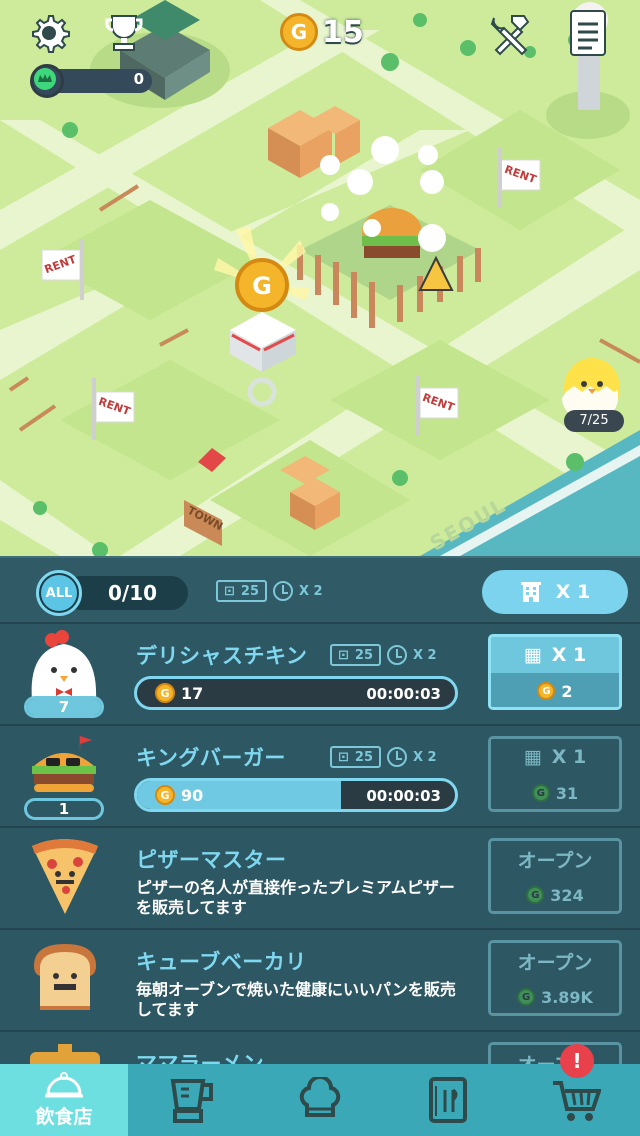 The image size is (640, 1136). Describe the element at coordinates (211, 758) in the screenshot. I see `restaurant-name: キングバーガー` at that location.